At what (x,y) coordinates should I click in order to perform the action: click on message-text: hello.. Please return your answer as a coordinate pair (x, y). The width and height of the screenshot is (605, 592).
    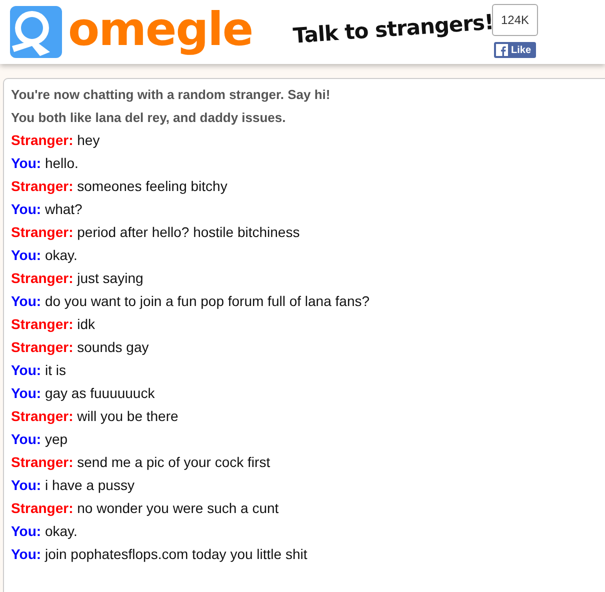
    Looking at the image, I should click on (61, 163).